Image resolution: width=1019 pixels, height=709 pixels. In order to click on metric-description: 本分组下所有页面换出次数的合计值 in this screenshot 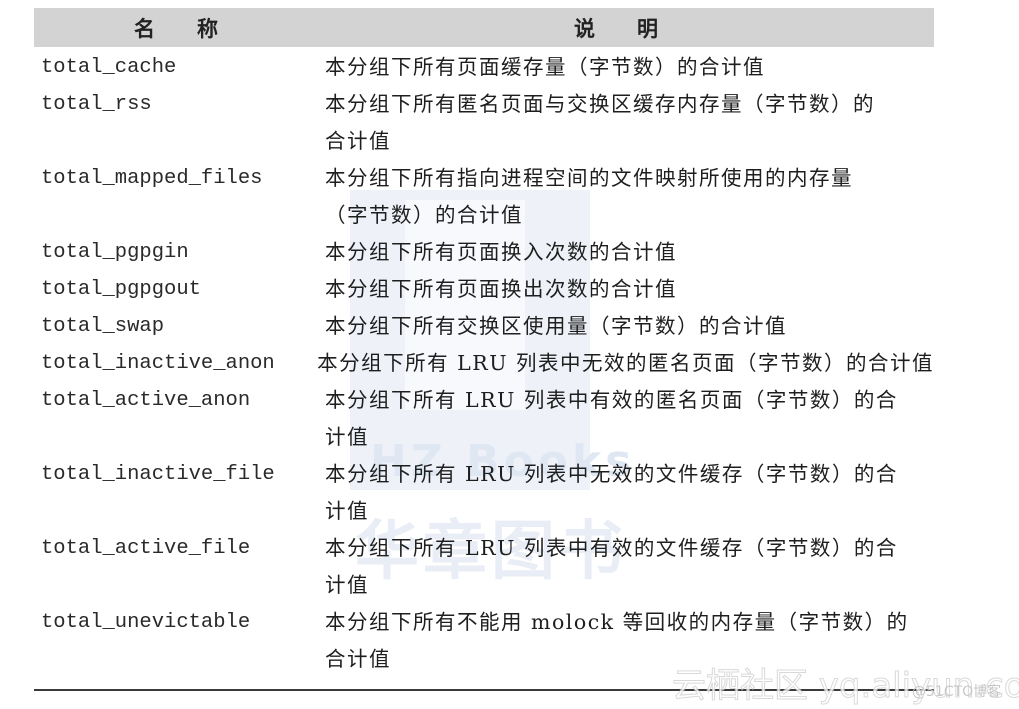, I will do `click(626, 289)`.